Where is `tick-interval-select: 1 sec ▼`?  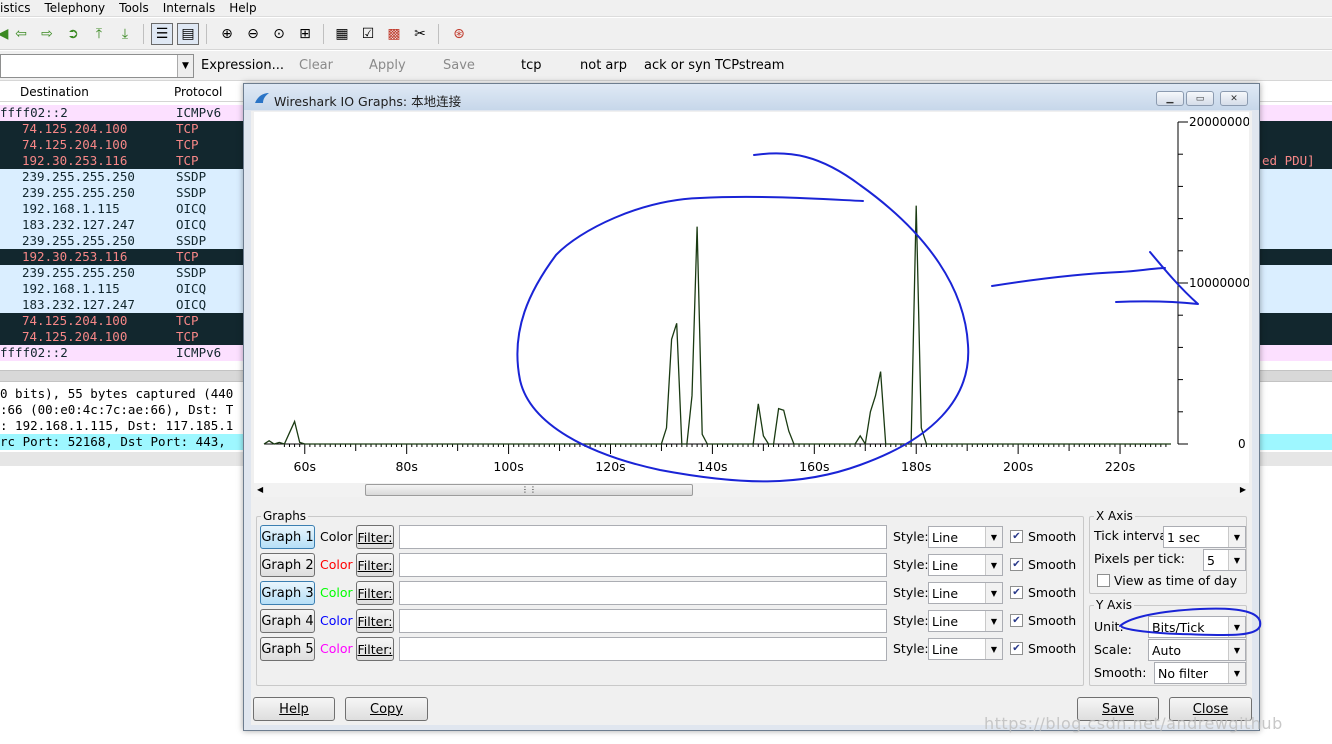
tick-interval-select: 1 sec ▼ is located at coordinates (1204, 537).